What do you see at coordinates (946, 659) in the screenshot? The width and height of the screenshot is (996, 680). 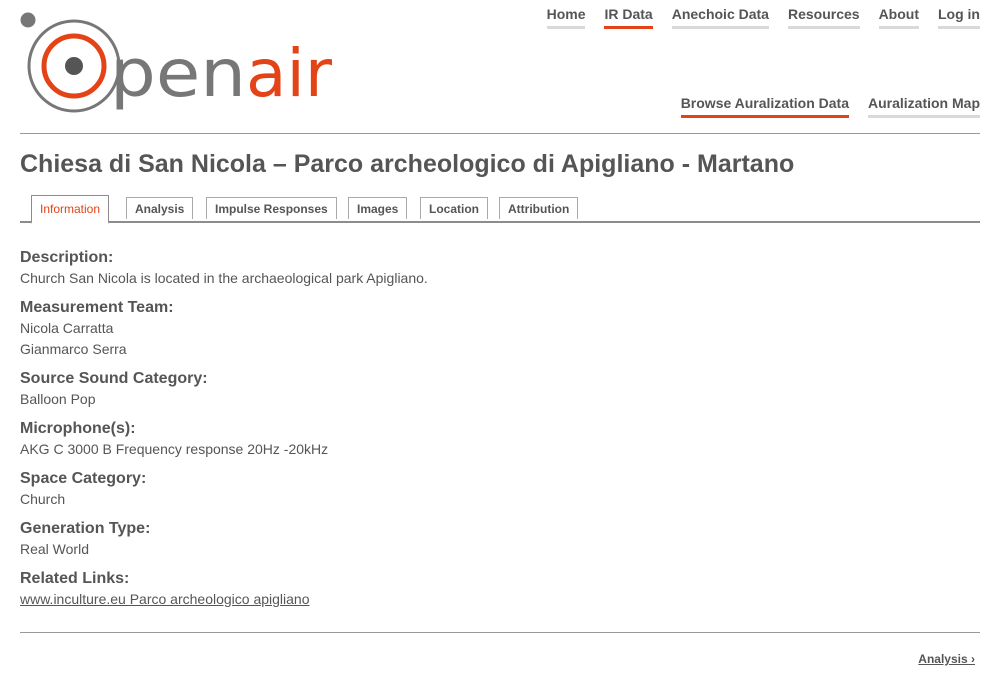 I see `next-analysis-link: Analysis ›` at bounding box center [946, 659].